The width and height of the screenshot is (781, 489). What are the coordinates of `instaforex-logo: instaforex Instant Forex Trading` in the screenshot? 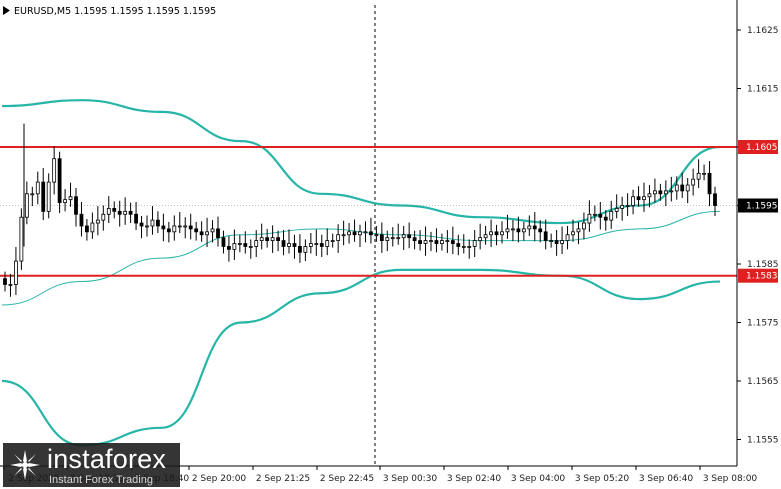 It's located at (91, 465).